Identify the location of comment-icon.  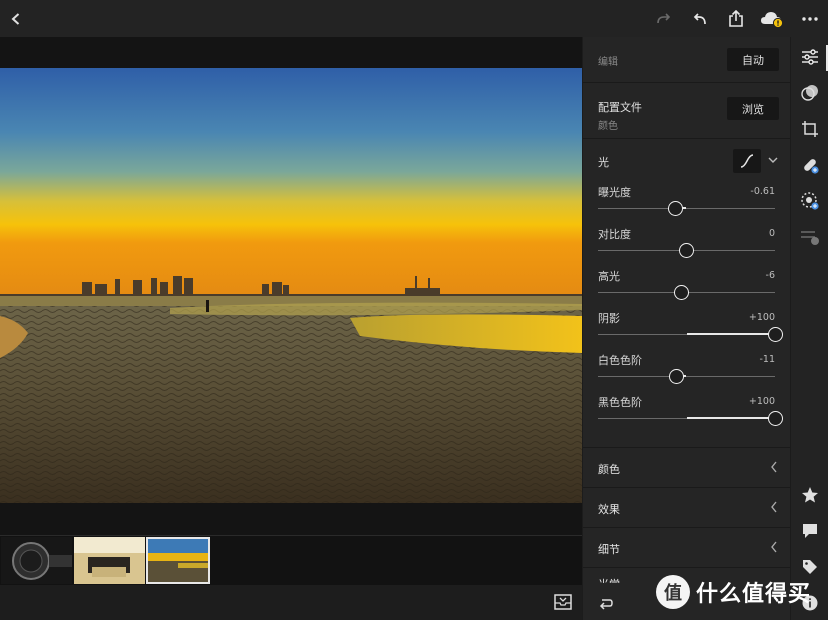
(810, 531).